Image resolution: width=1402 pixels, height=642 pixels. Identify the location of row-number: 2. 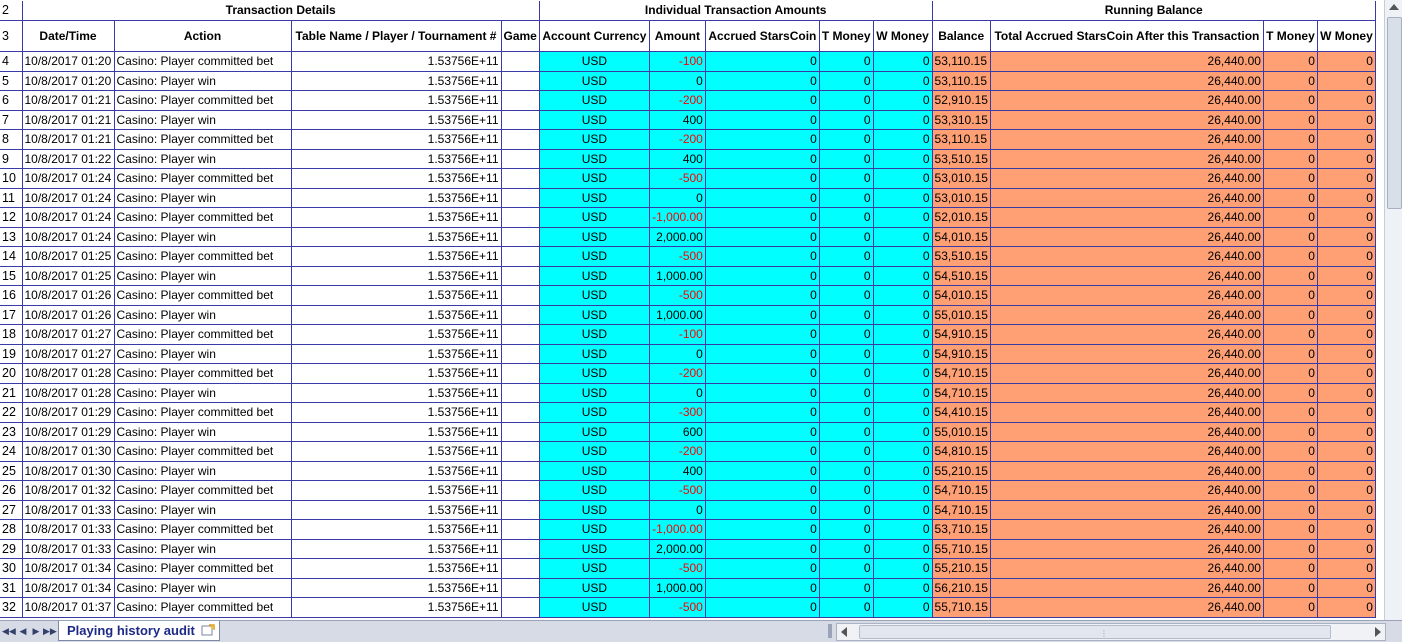
(11, 11).